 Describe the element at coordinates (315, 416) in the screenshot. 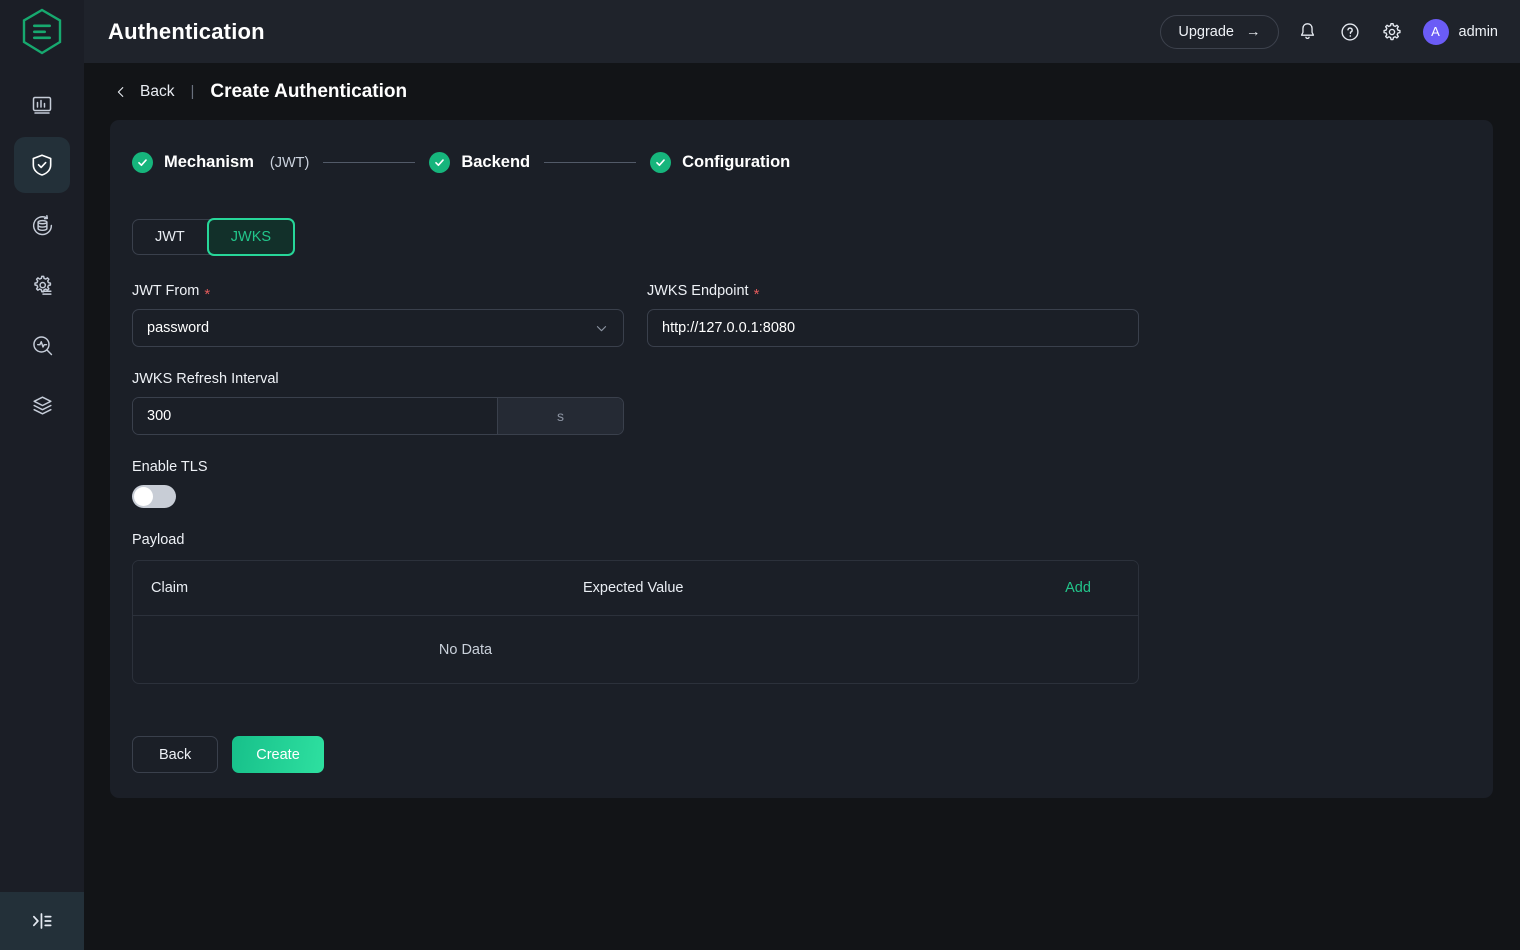

I see `jwks-refresh-interval-input: 300` at that location.